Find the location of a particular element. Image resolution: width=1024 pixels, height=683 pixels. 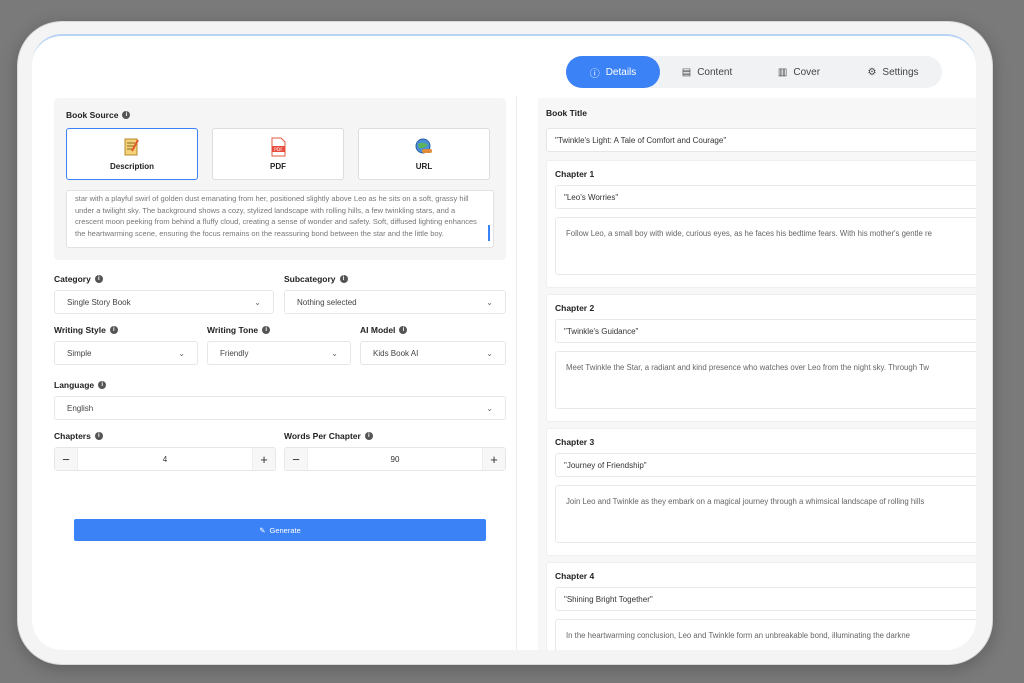

words-decrement-button: − is located at coordinates (296, 459).